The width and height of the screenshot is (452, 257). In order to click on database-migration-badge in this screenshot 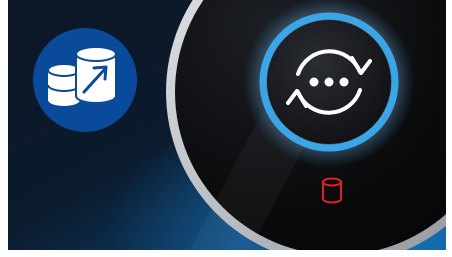, I will do `click(85, 80)`.